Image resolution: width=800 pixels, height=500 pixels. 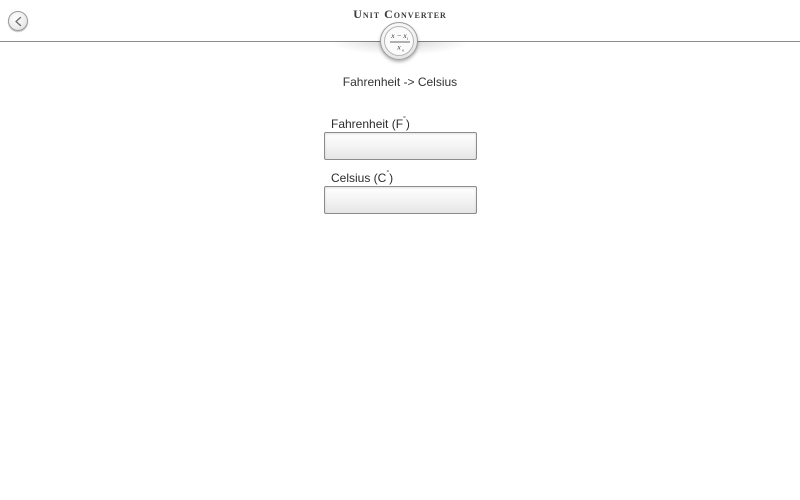 I want to click on formula-numerator-sub: i, so click(x=407, y=38).